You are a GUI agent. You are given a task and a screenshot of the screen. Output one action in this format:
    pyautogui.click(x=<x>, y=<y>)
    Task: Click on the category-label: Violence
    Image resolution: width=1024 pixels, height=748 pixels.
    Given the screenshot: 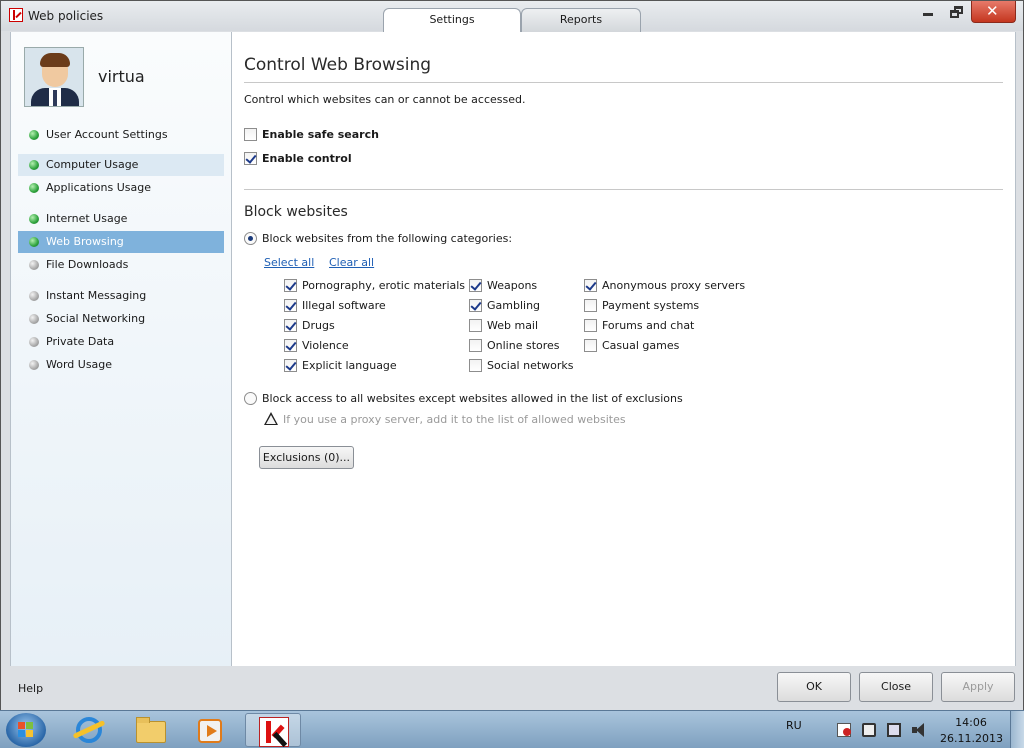 What is the action you would take?
    pyautogui.click(x=325, y=345)
    